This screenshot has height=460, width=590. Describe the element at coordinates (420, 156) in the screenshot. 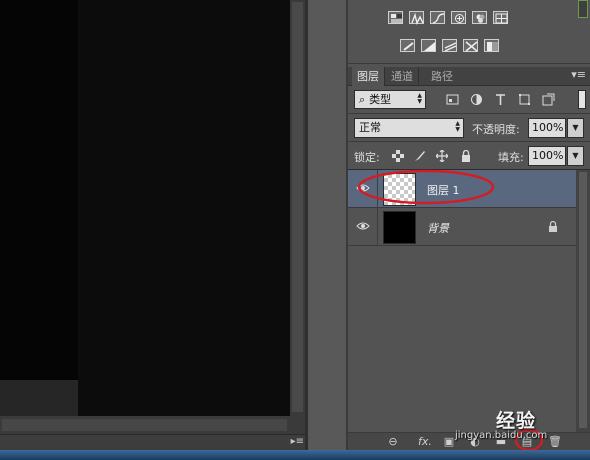

I see `lock-image-pixels-icon` at that location.